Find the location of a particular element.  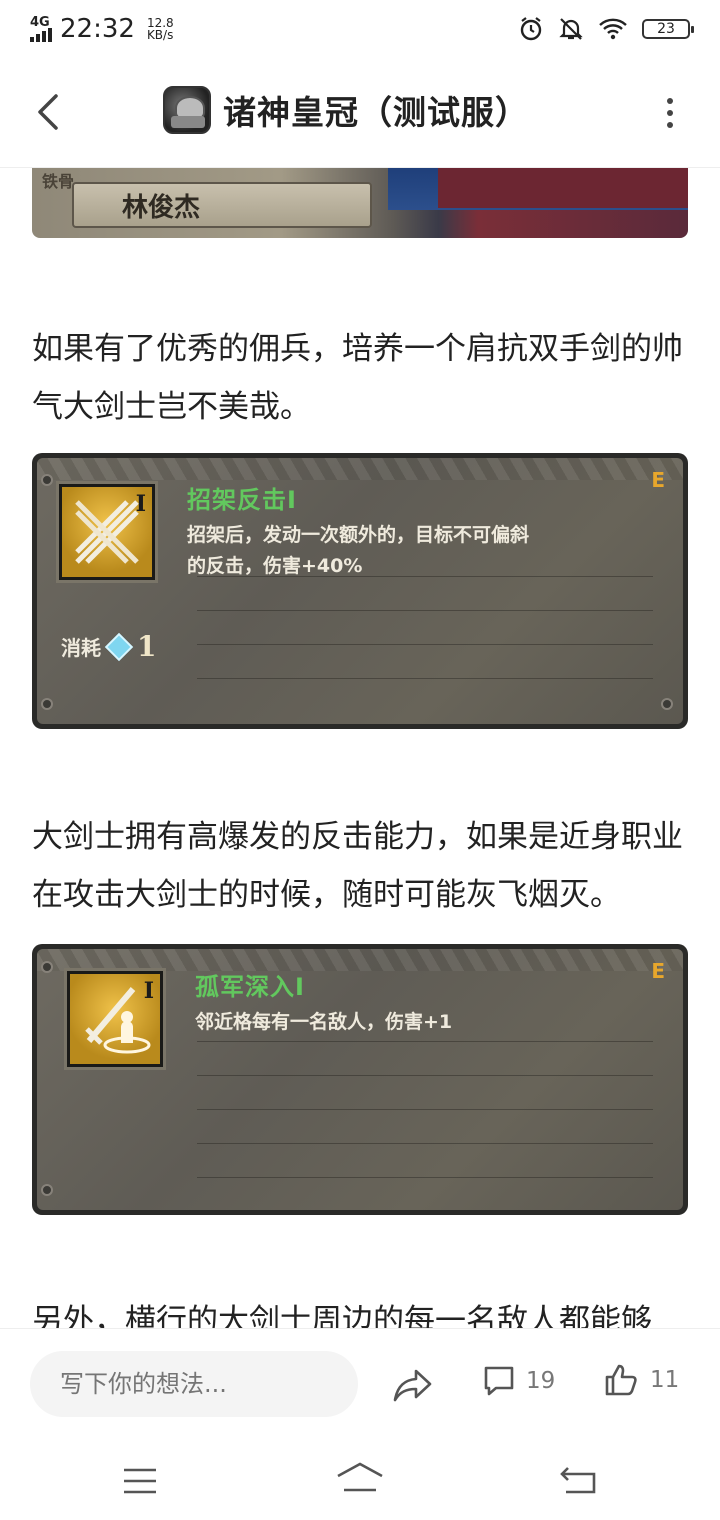

speed-unit: KB/s is located at coordinates (160, 35).